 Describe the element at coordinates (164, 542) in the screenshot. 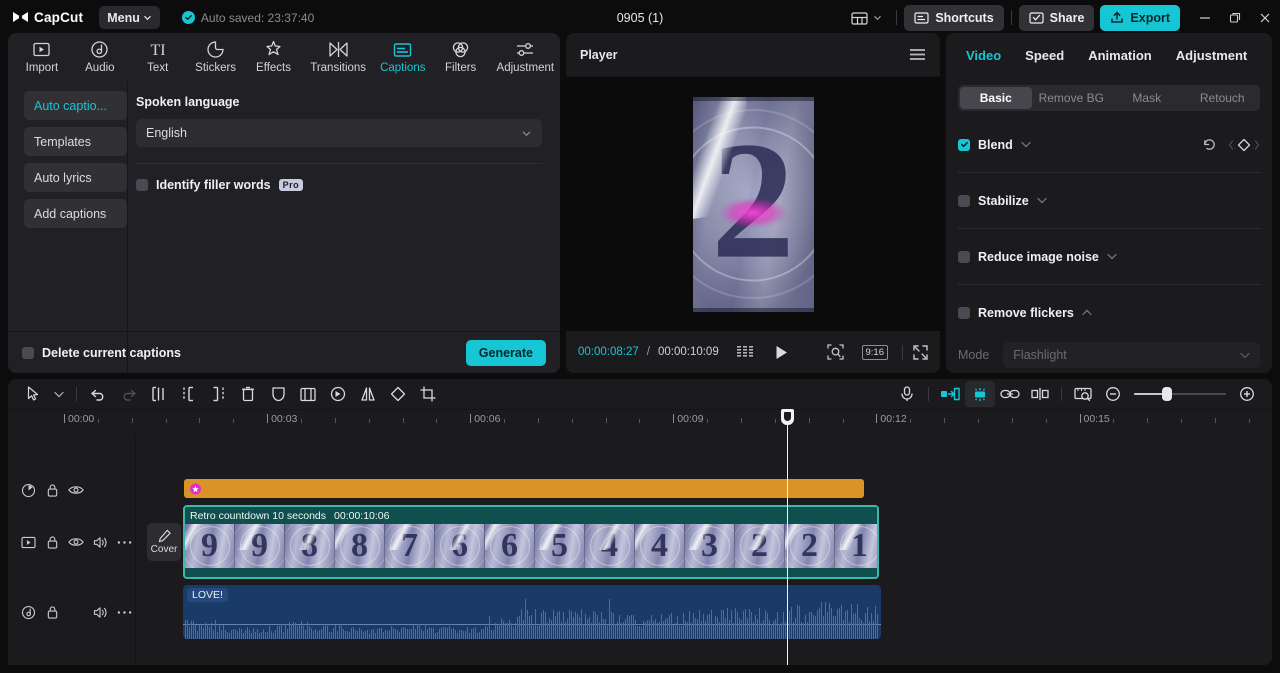

I see `cover-button: Cover` at that location.